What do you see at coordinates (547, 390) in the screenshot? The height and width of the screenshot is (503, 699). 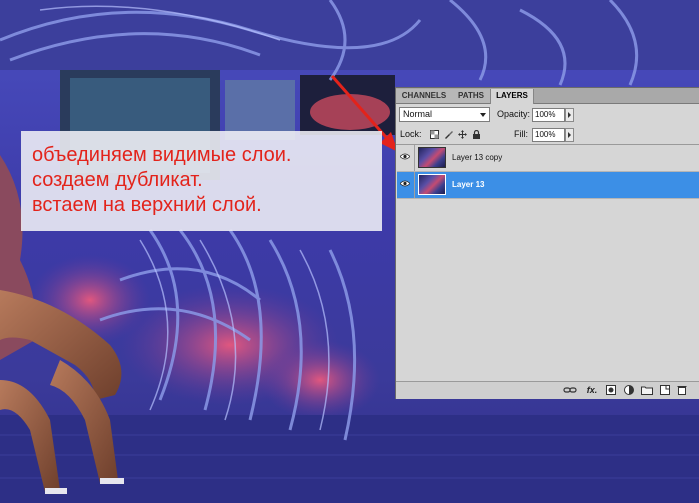 I see `layers-panel-footer: fx.` at bounding box center [547, 390].